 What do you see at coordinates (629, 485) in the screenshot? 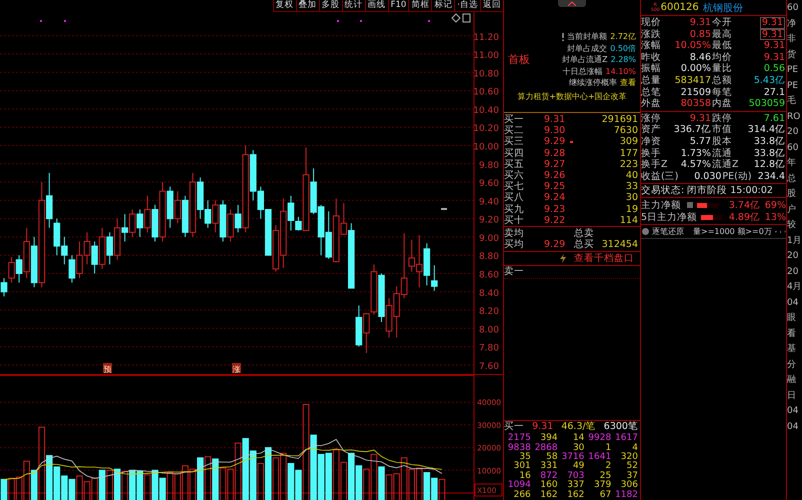
I see `queue-order: 306` at bounding box center [629, 485].